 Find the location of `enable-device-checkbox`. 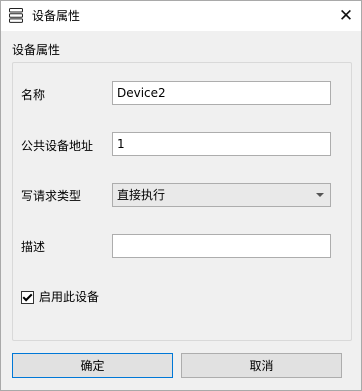

enable-device-checkbox is located at coordinates (27, 297).